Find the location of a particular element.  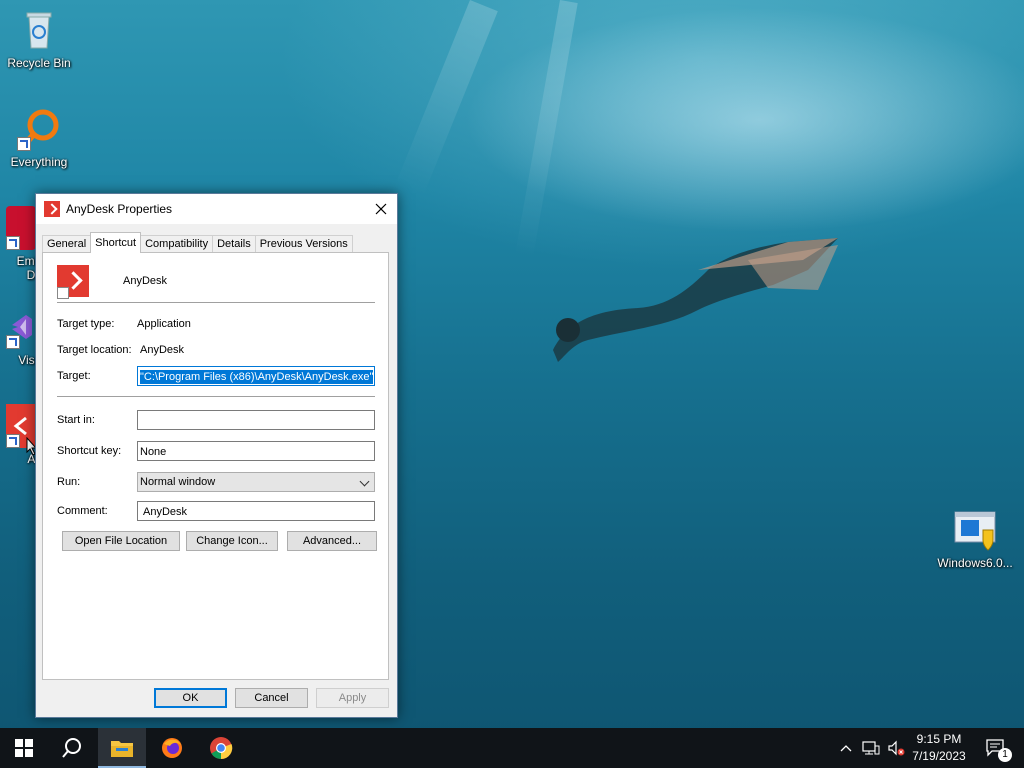

open-file-location-button: Open File Location is located at coordinates (121, 541).